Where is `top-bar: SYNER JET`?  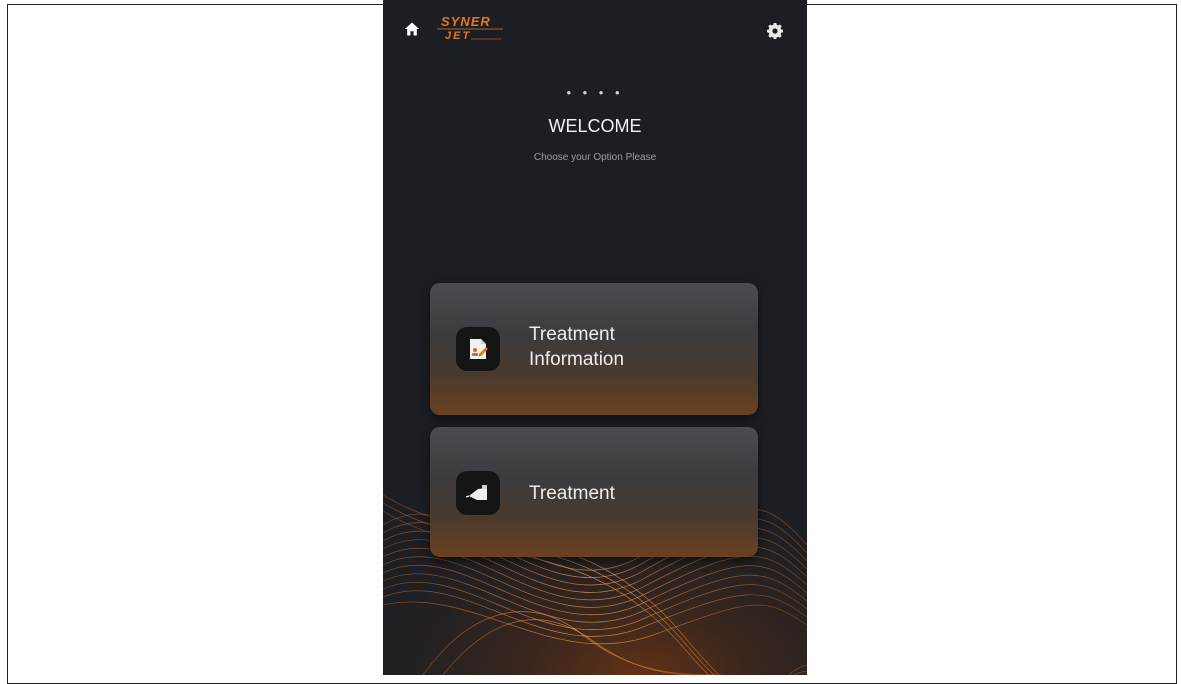 top-bar: SYNER JET is located at coordinates (595, 30).